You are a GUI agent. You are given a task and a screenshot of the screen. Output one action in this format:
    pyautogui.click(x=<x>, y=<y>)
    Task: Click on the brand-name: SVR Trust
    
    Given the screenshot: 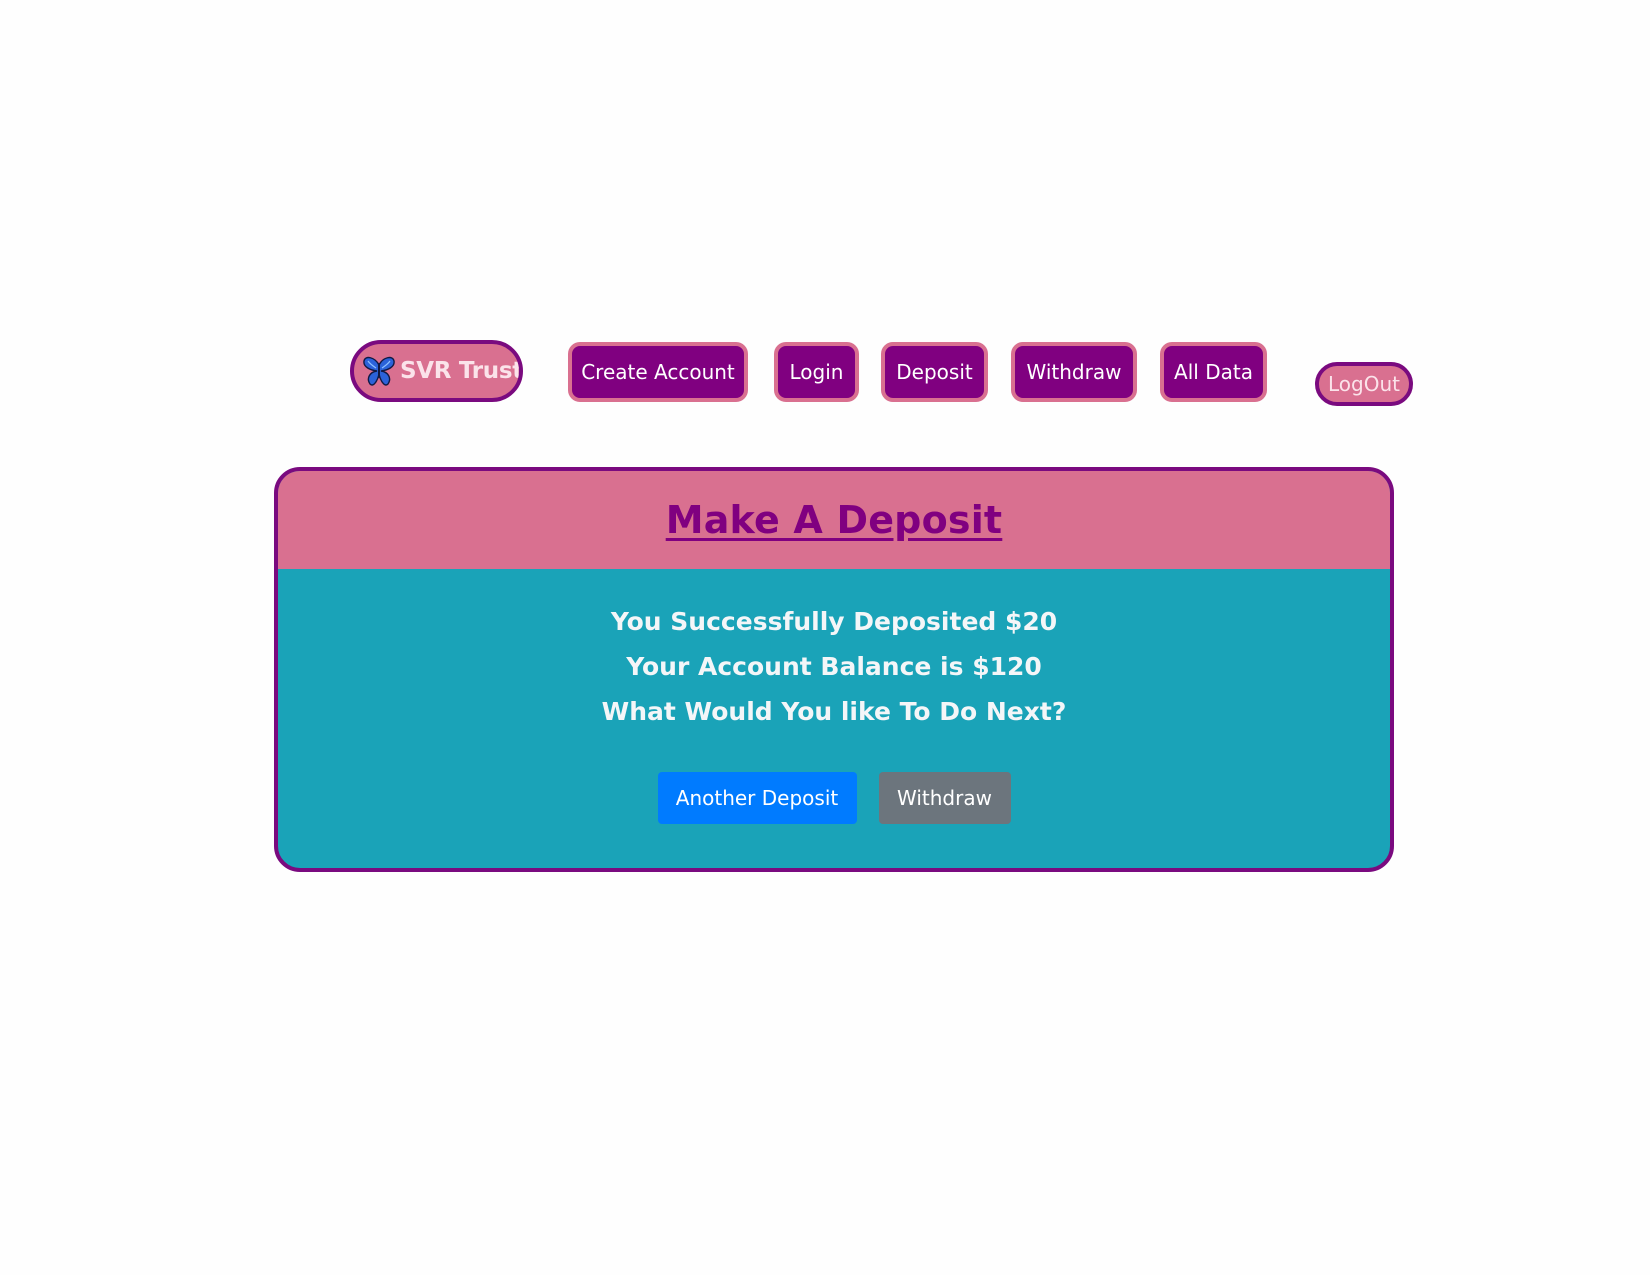 What is the action you would take?
    pyautogui.click(x=461, y=371)
    